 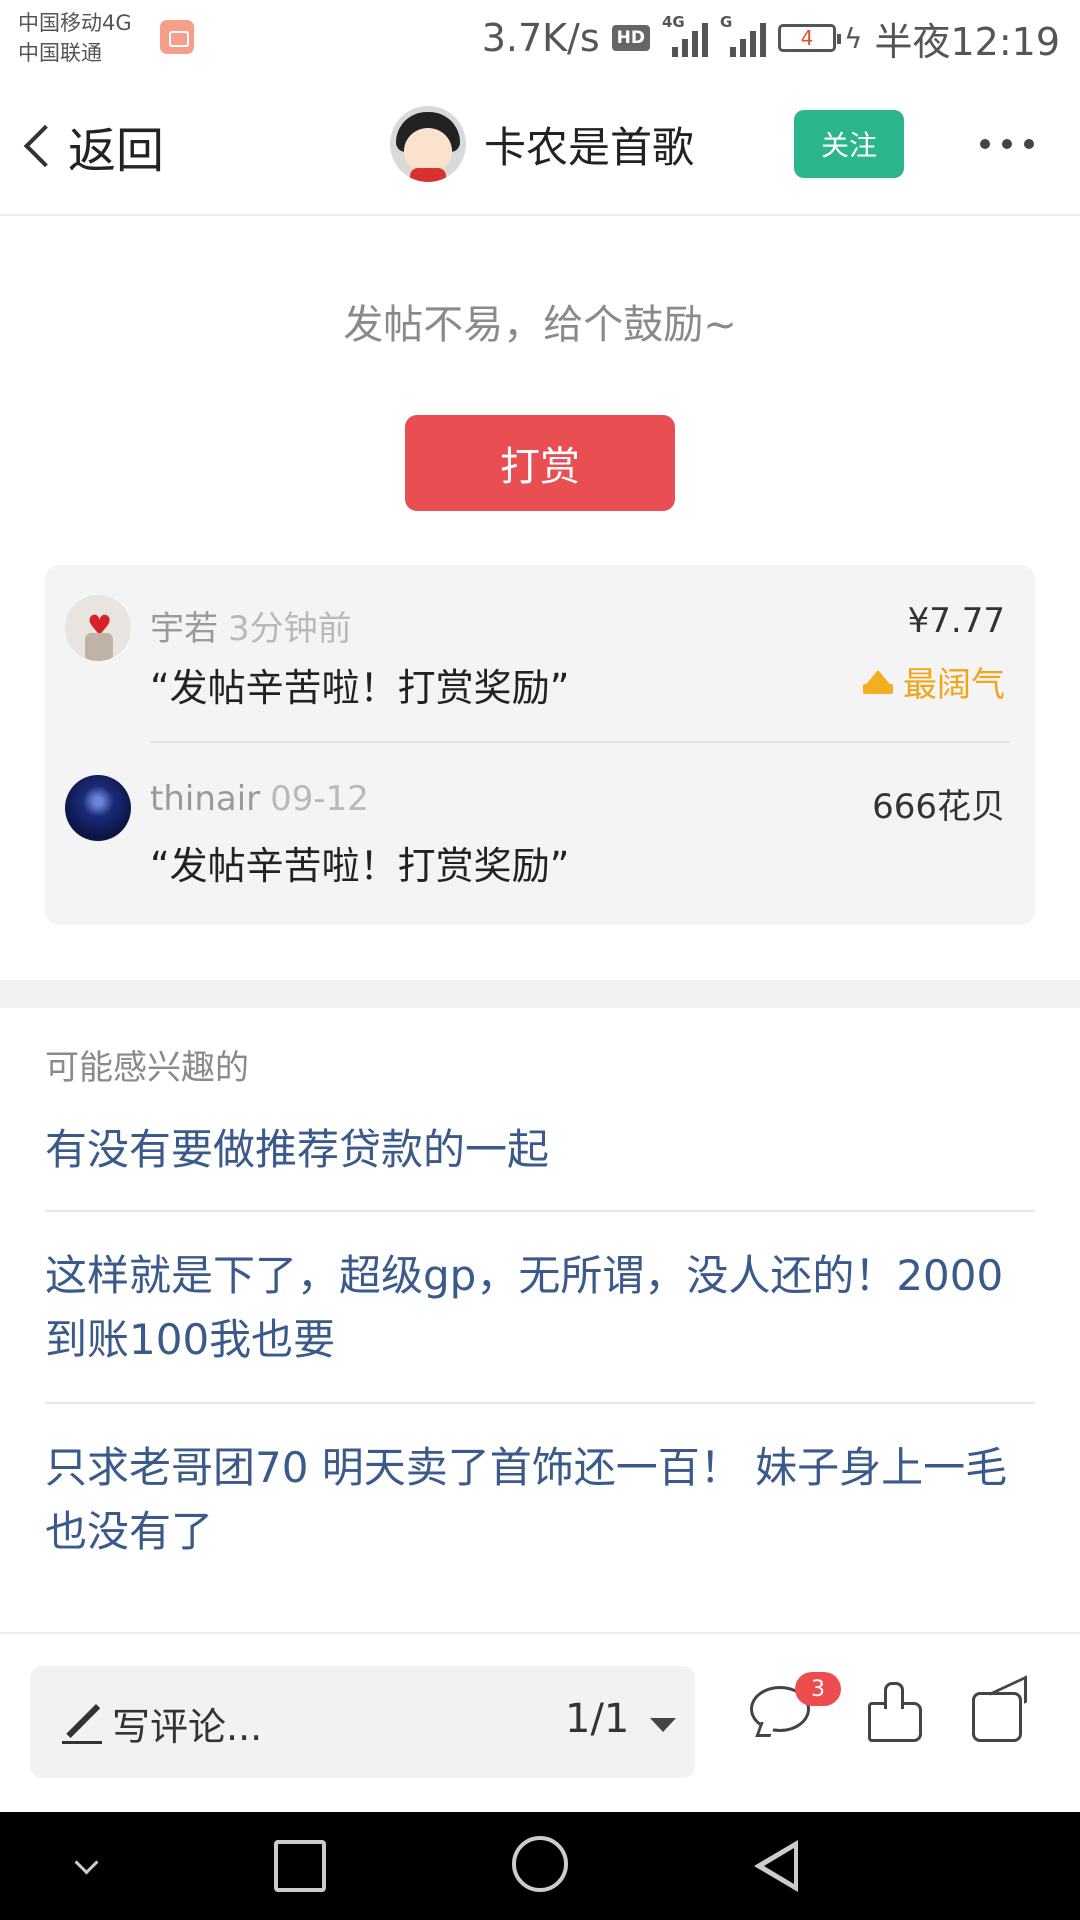 I want to click on share-icon, so click(x=998, y=1711).